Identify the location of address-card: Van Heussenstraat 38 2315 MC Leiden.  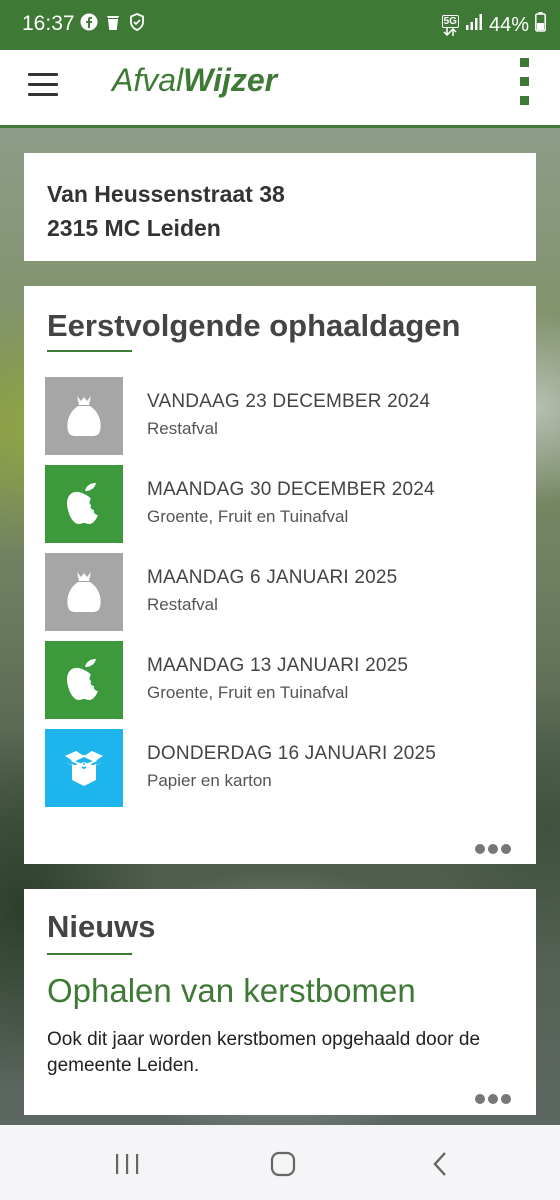
(280, 207).